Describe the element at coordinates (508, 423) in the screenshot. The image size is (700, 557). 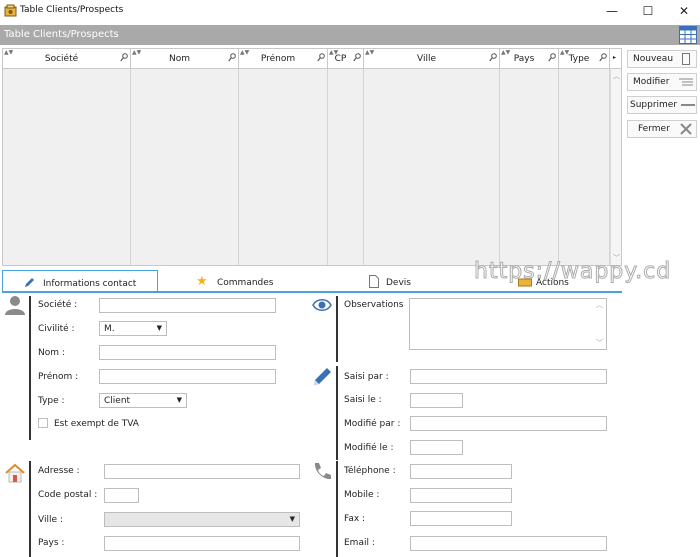
I see `modifie-par-input` at that location.